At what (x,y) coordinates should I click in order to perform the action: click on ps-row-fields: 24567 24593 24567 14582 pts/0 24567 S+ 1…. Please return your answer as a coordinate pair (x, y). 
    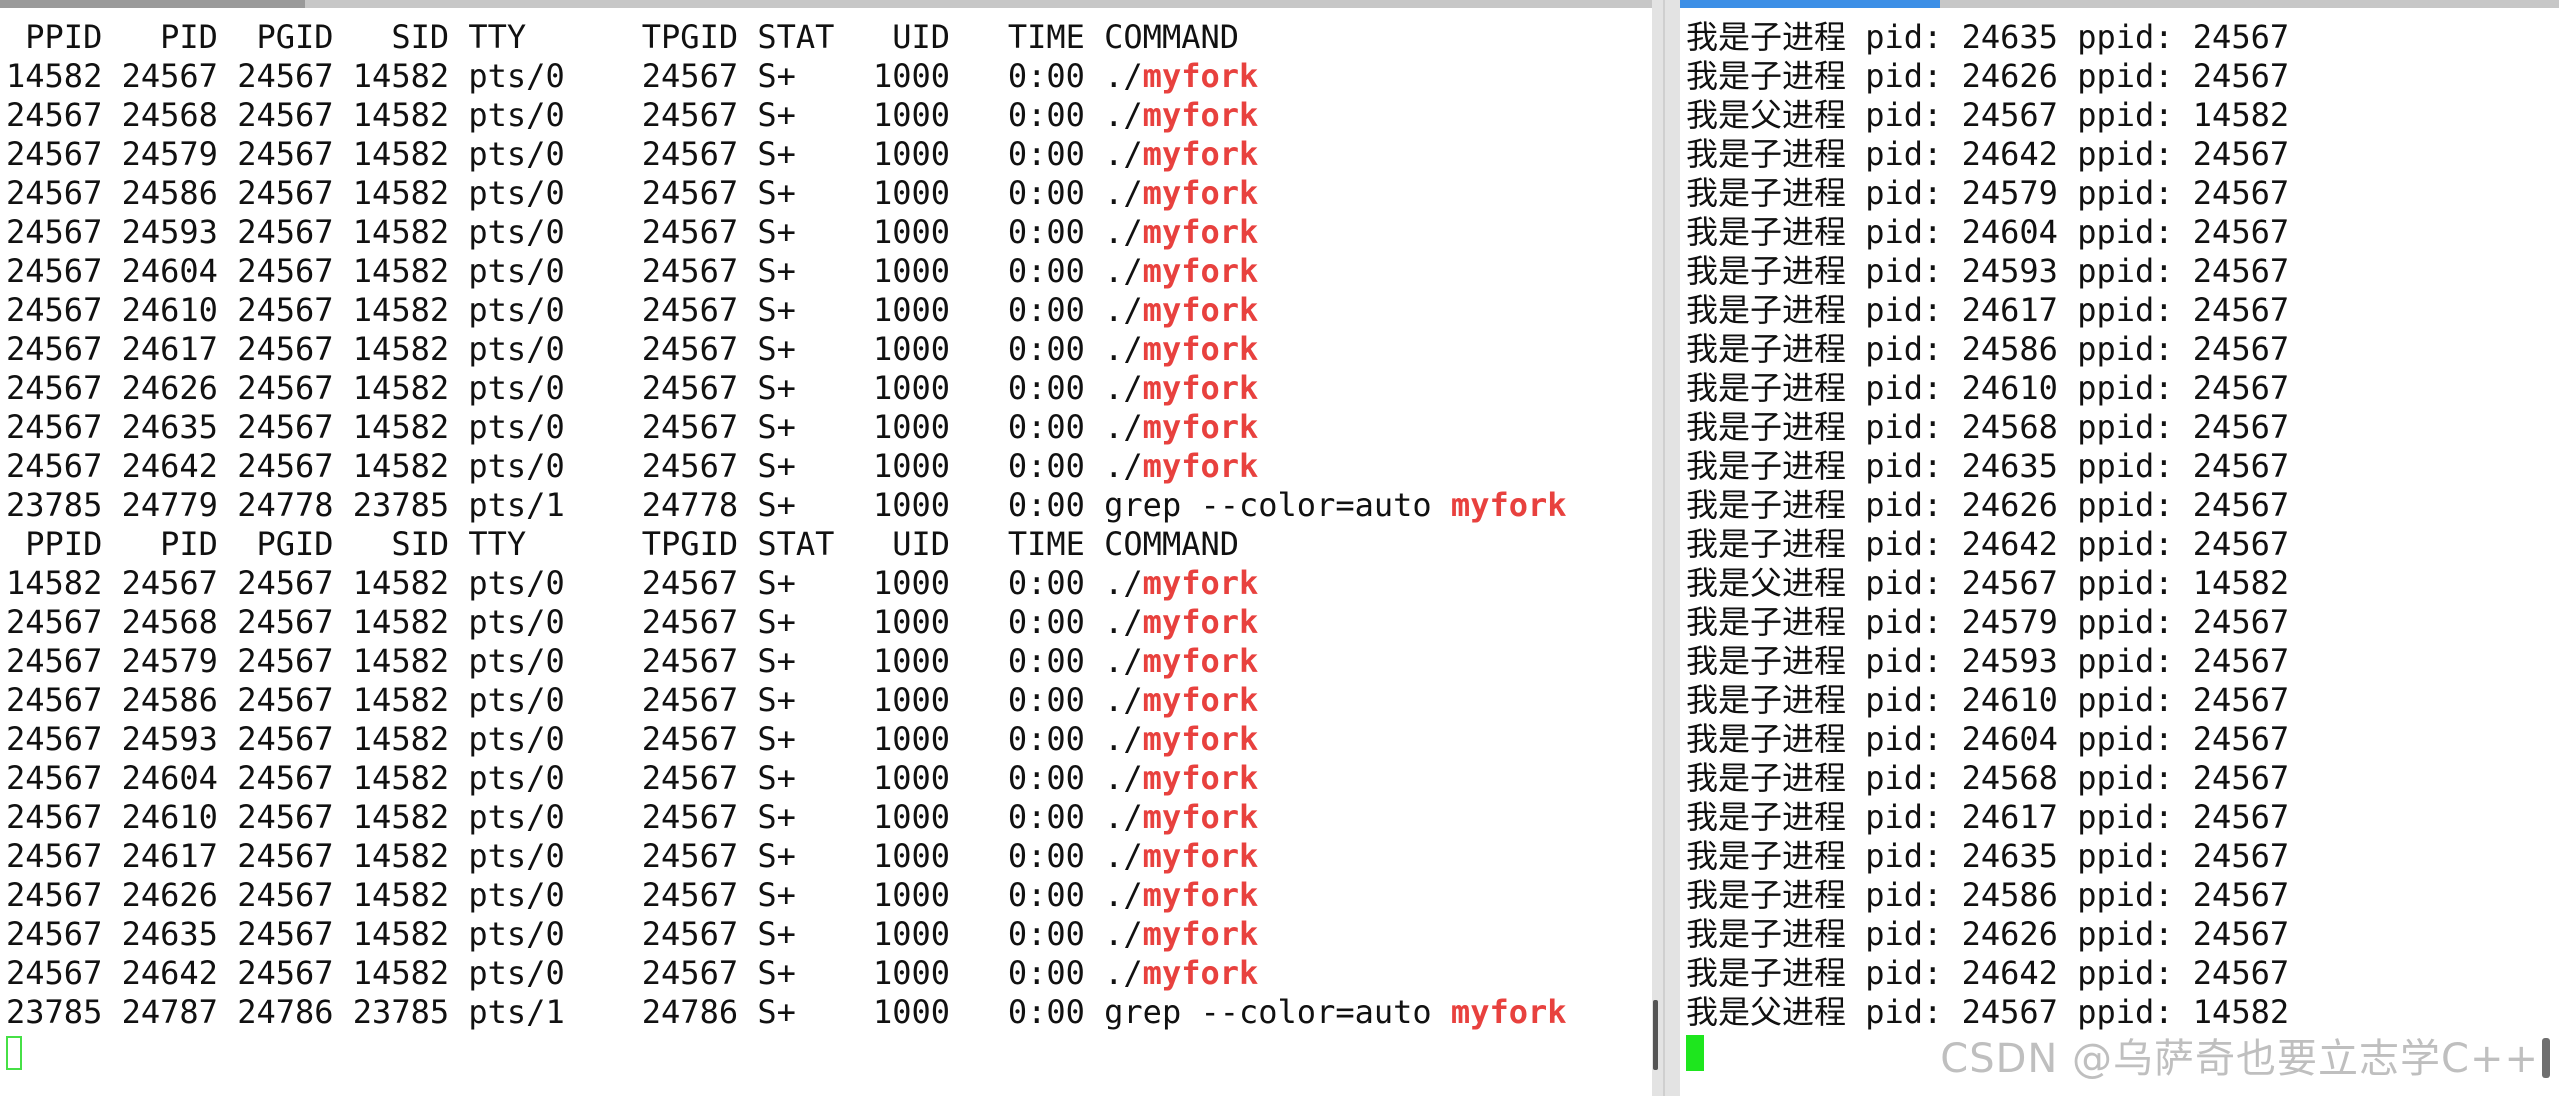
    Looking at the image, I should click on (574, 739).